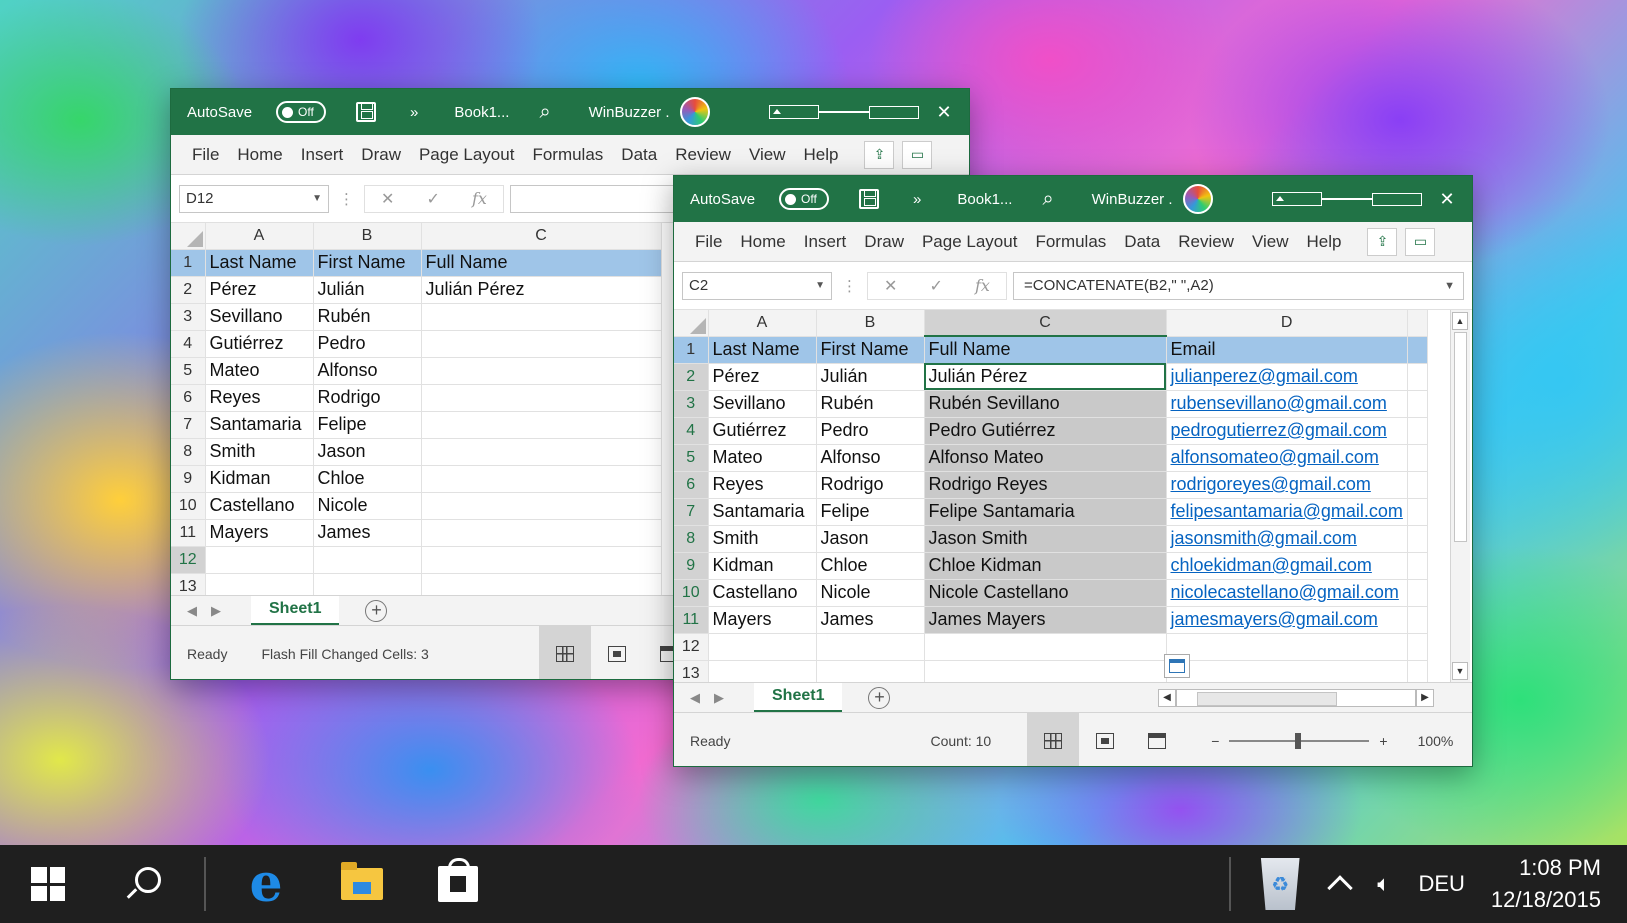  I want to click on language-indicator: DEU, so click(1441, 884).